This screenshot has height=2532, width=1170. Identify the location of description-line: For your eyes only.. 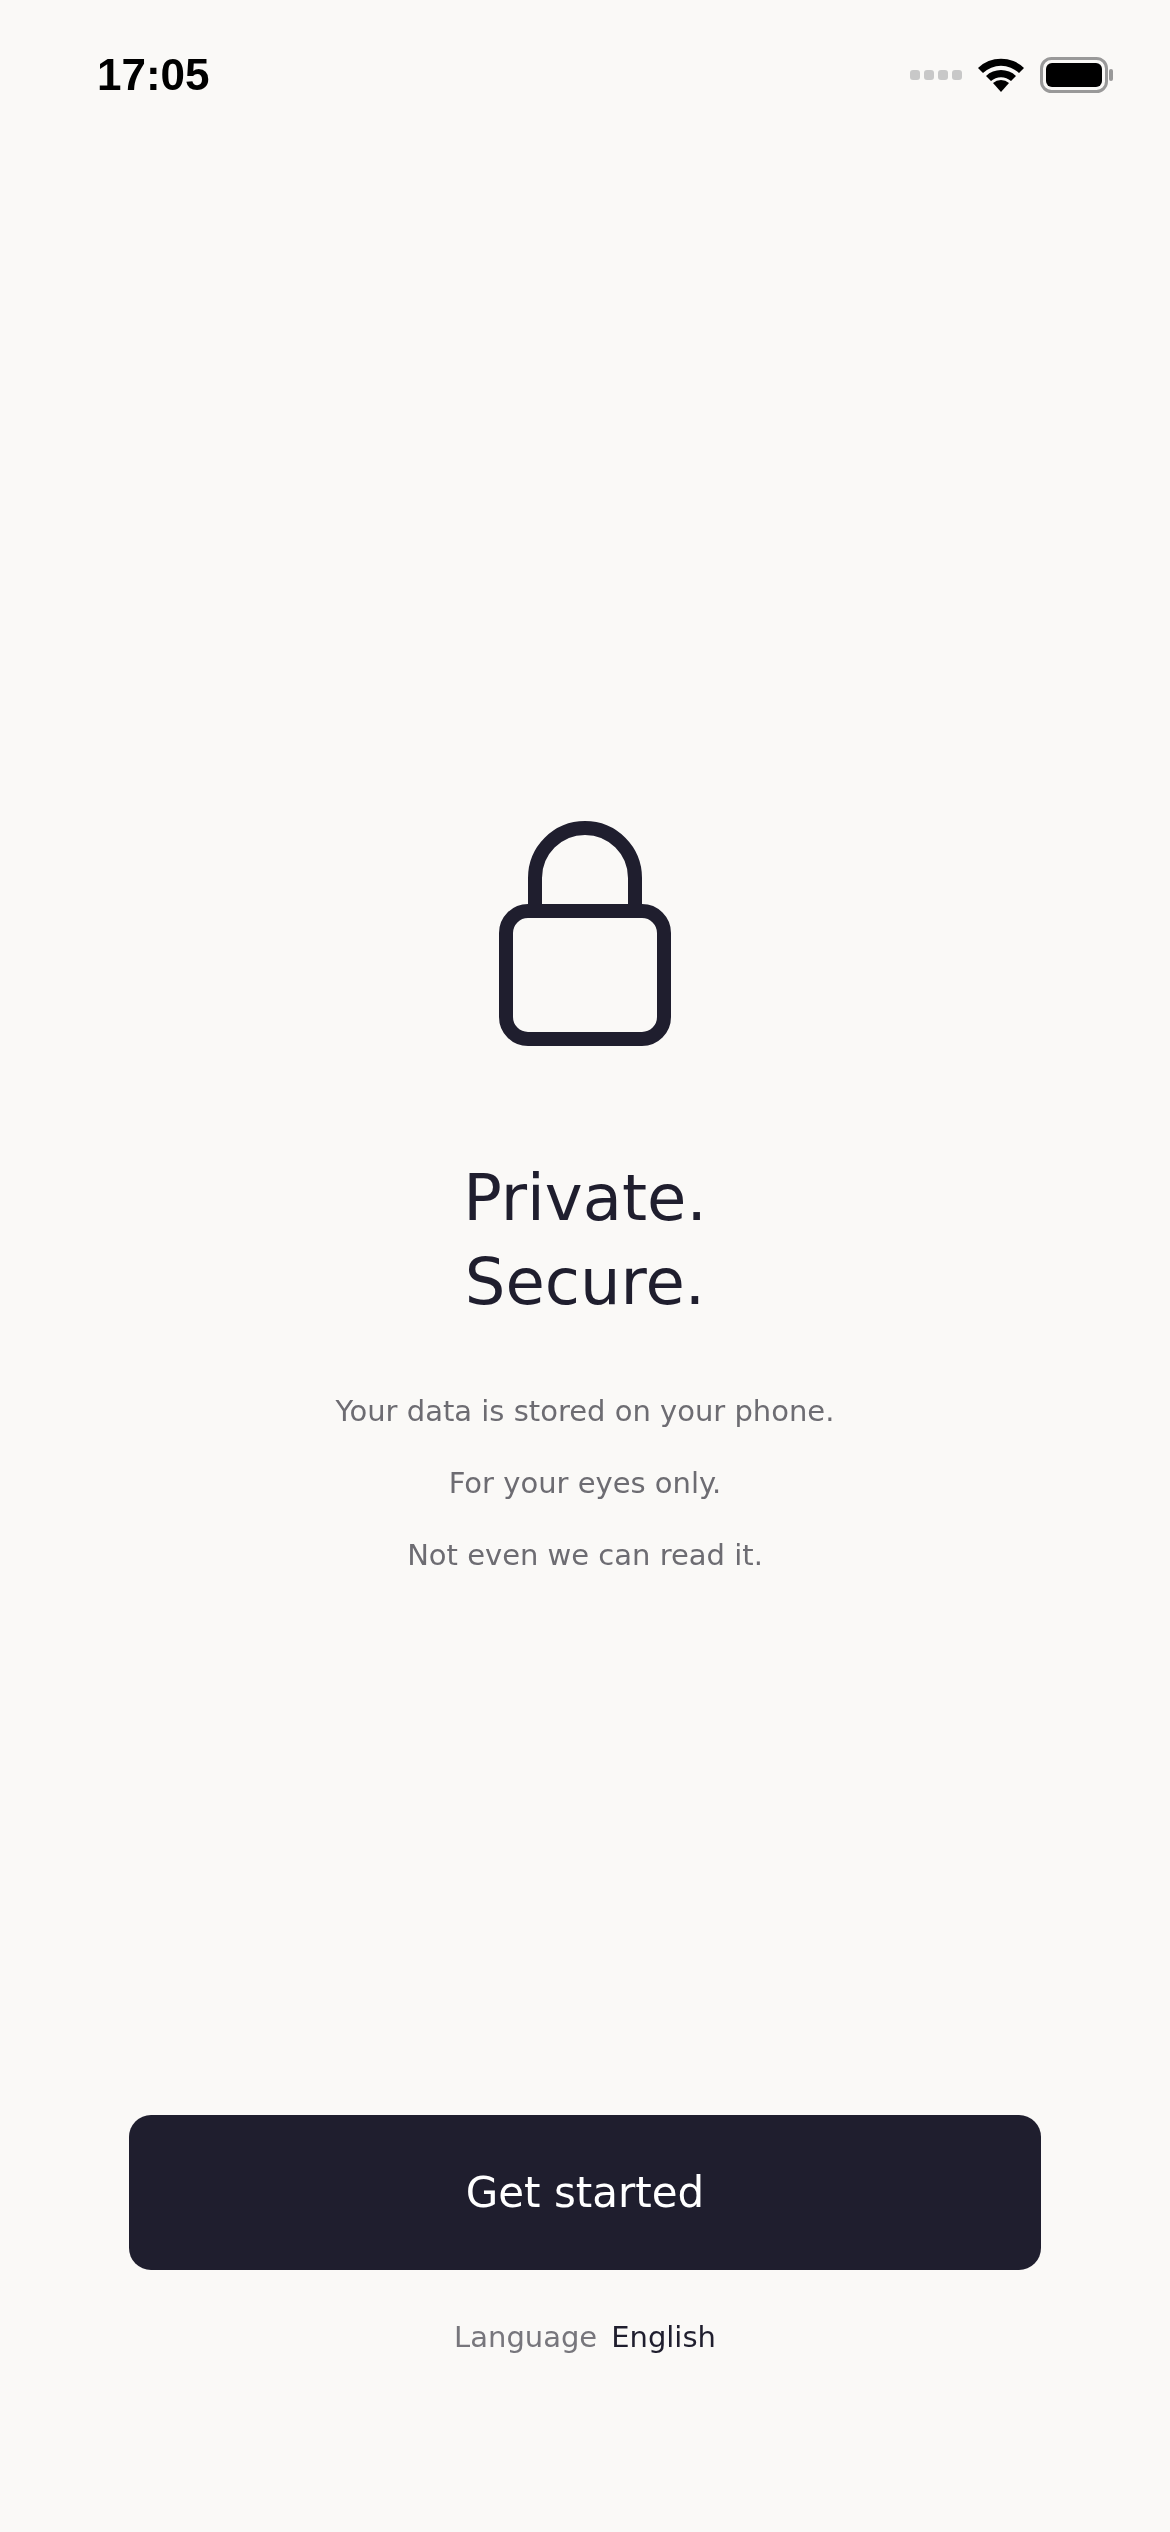
(585, 1483).